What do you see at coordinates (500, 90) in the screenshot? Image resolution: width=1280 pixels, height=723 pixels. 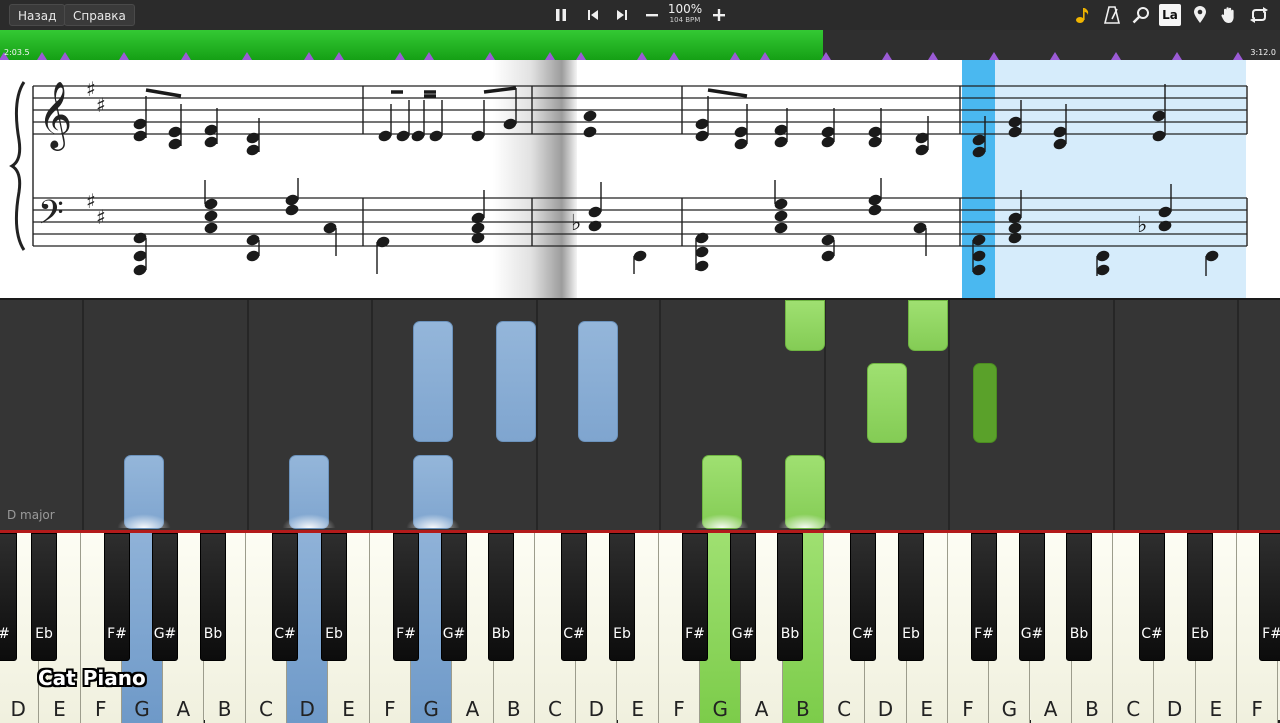 I see `note-beam` at bounding box center [500, 90].